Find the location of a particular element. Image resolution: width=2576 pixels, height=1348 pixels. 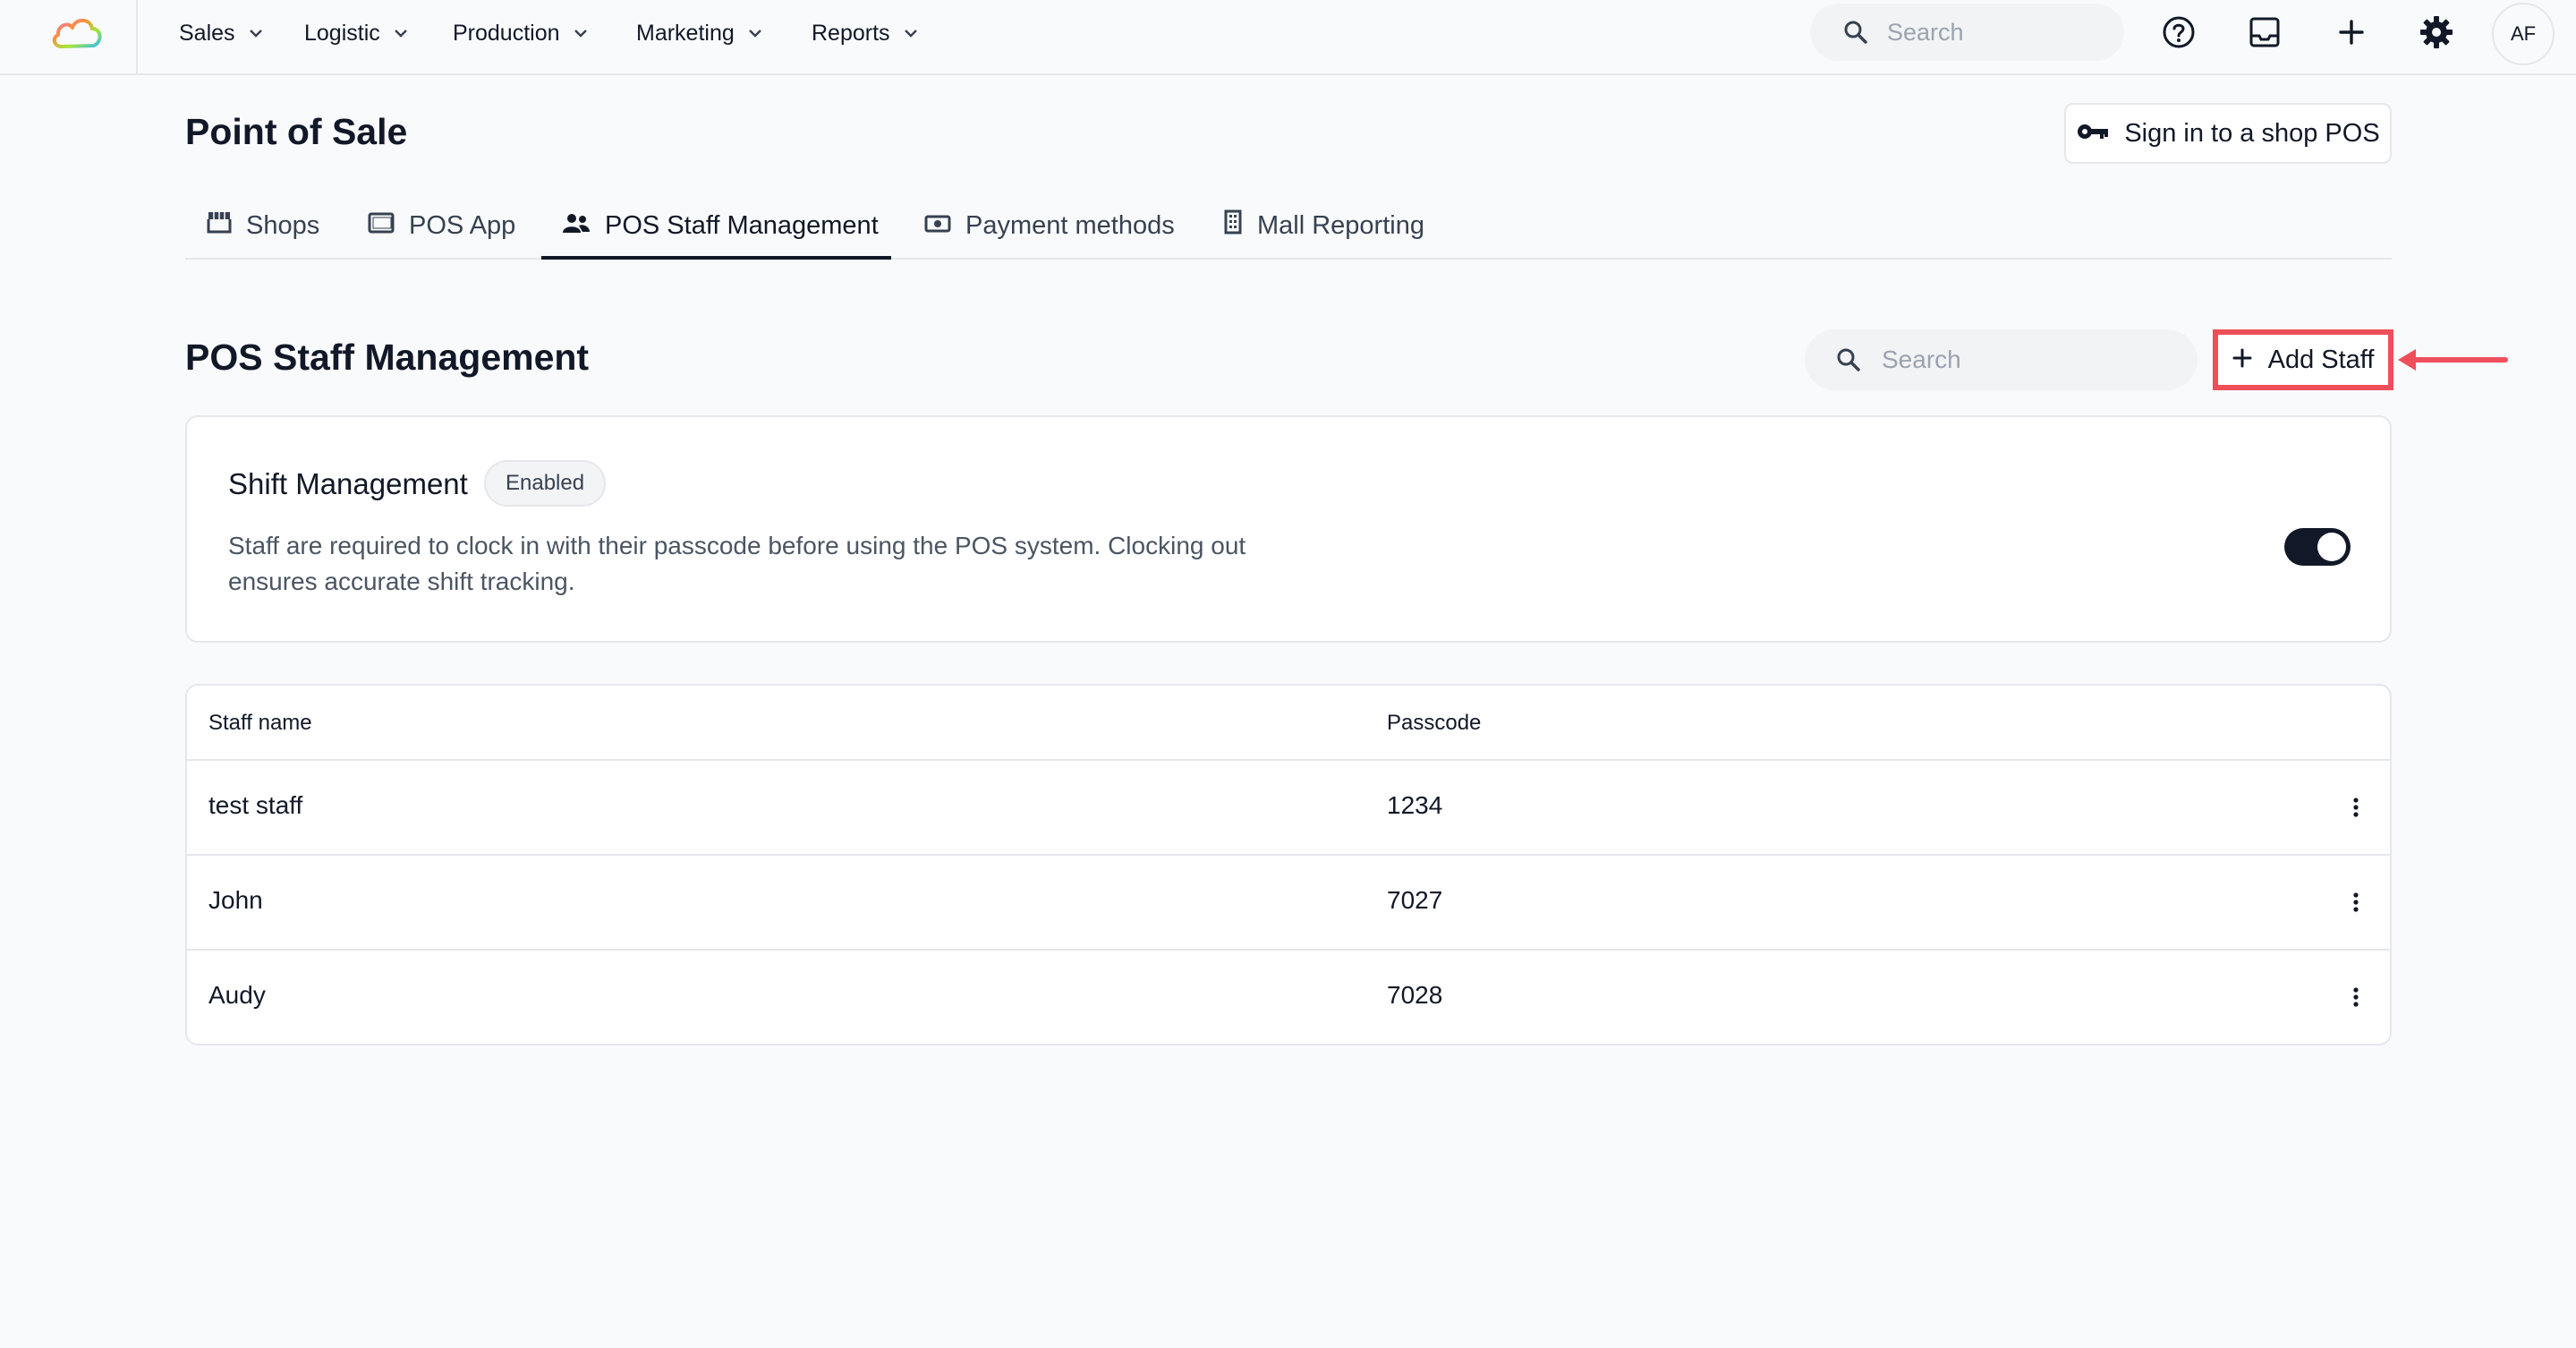

shift-management-title: Shift Management is located at coordinates (348, 483).